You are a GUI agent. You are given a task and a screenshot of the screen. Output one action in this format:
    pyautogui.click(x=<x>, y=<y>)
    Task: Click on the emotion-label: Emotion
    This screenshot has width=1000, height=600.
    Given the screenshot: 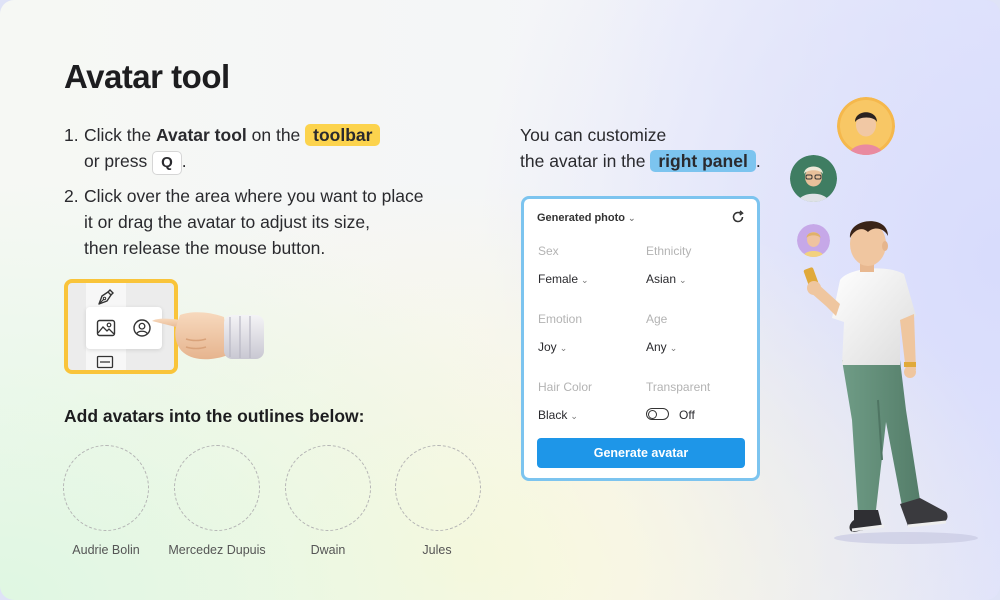 What is the action you would take?
    pyautogui.click(x=560, y=319)
    